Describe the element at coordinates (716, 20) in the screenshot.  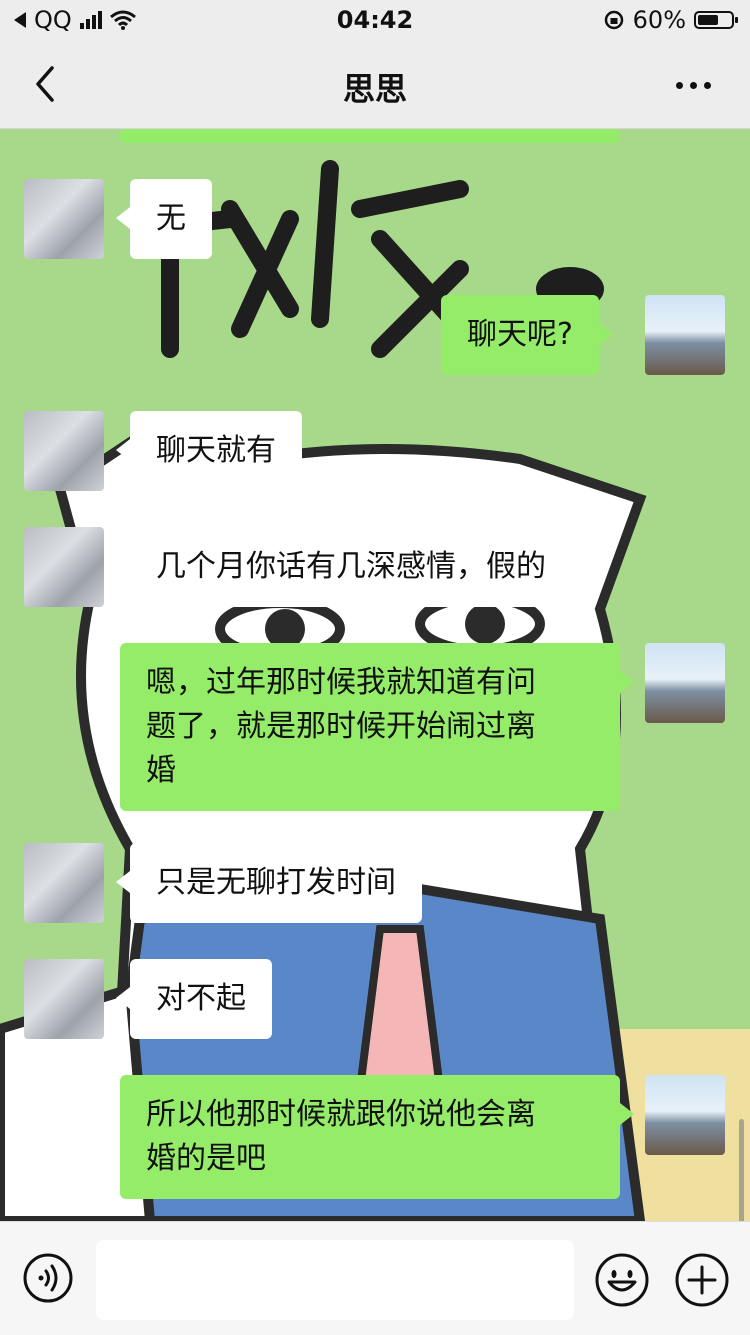
I see `battery-icon` at that location.